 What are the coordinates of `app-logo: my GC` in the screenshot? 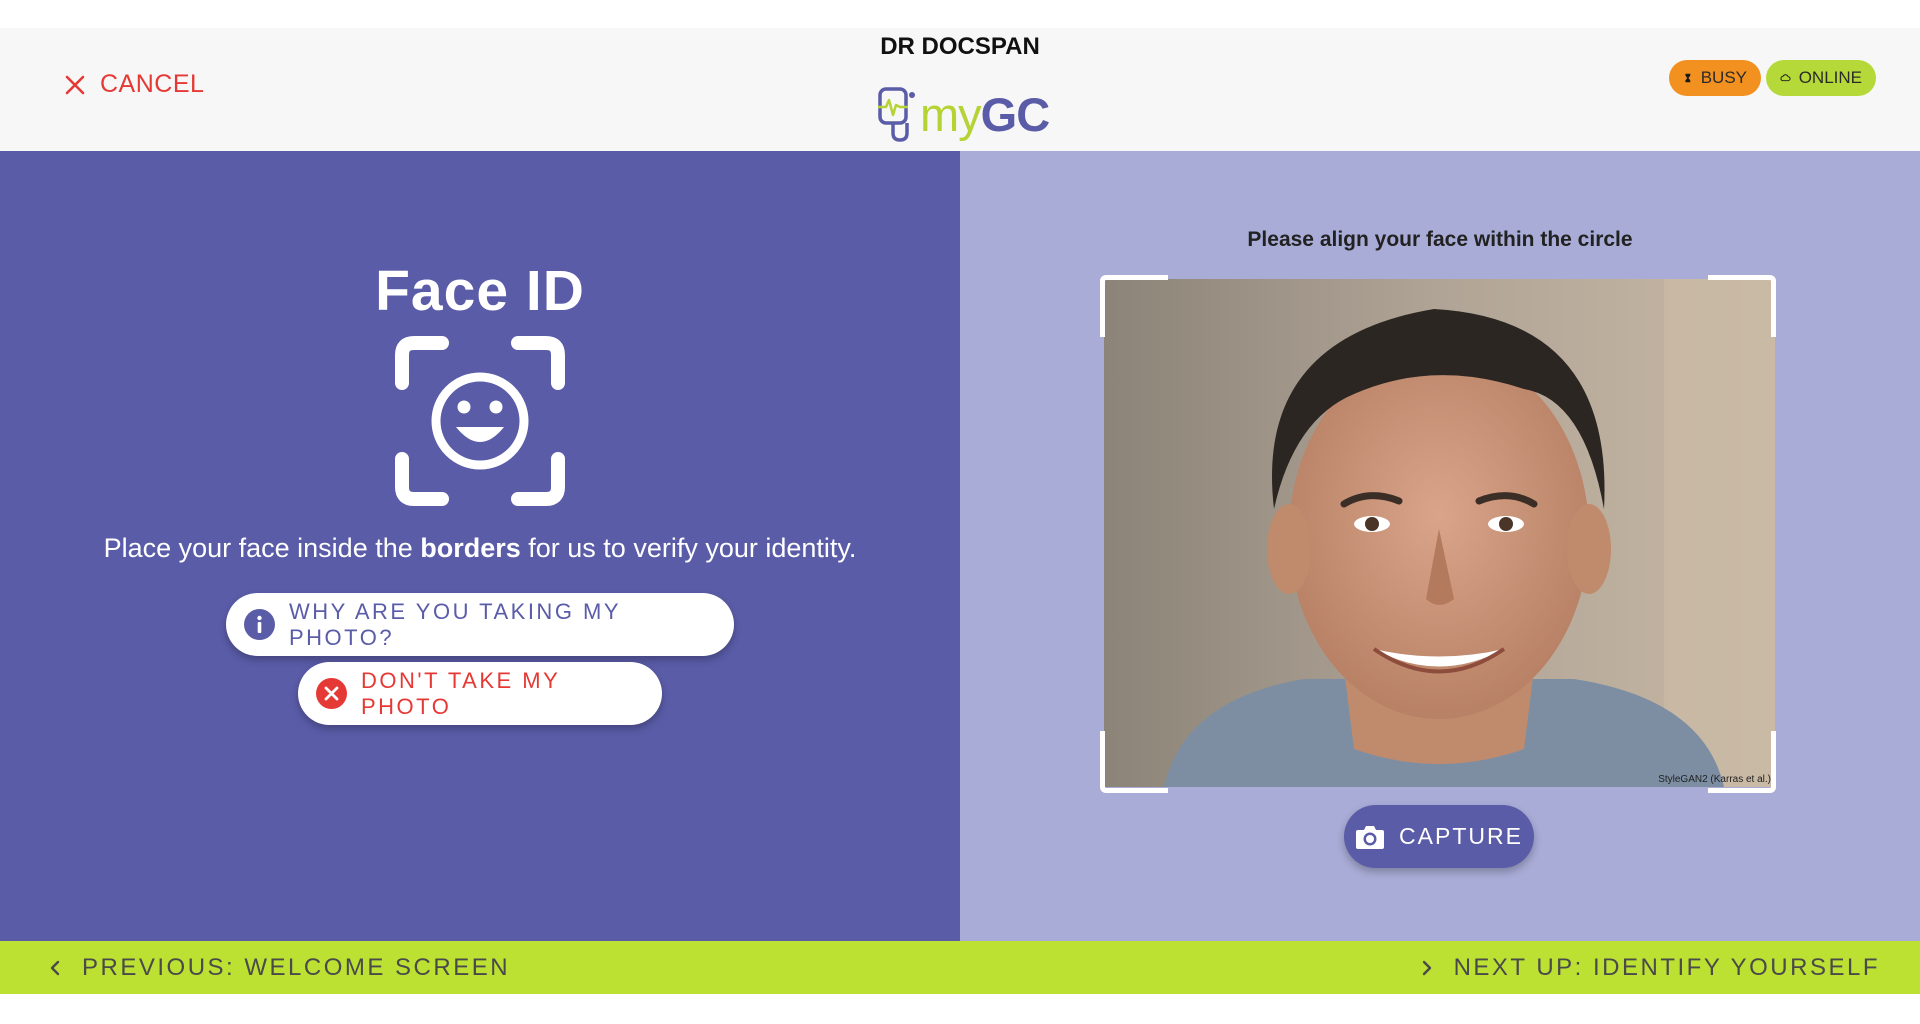 It's located at (963, 114).